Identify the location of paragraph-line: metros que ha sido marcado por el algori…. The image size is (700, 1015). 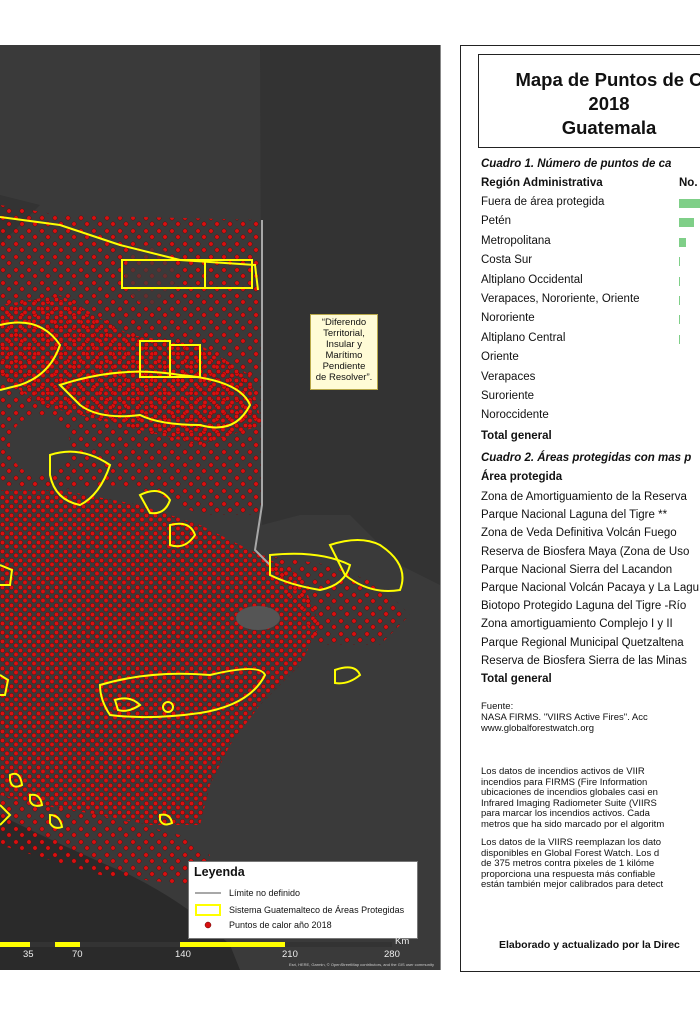
(573, 824).